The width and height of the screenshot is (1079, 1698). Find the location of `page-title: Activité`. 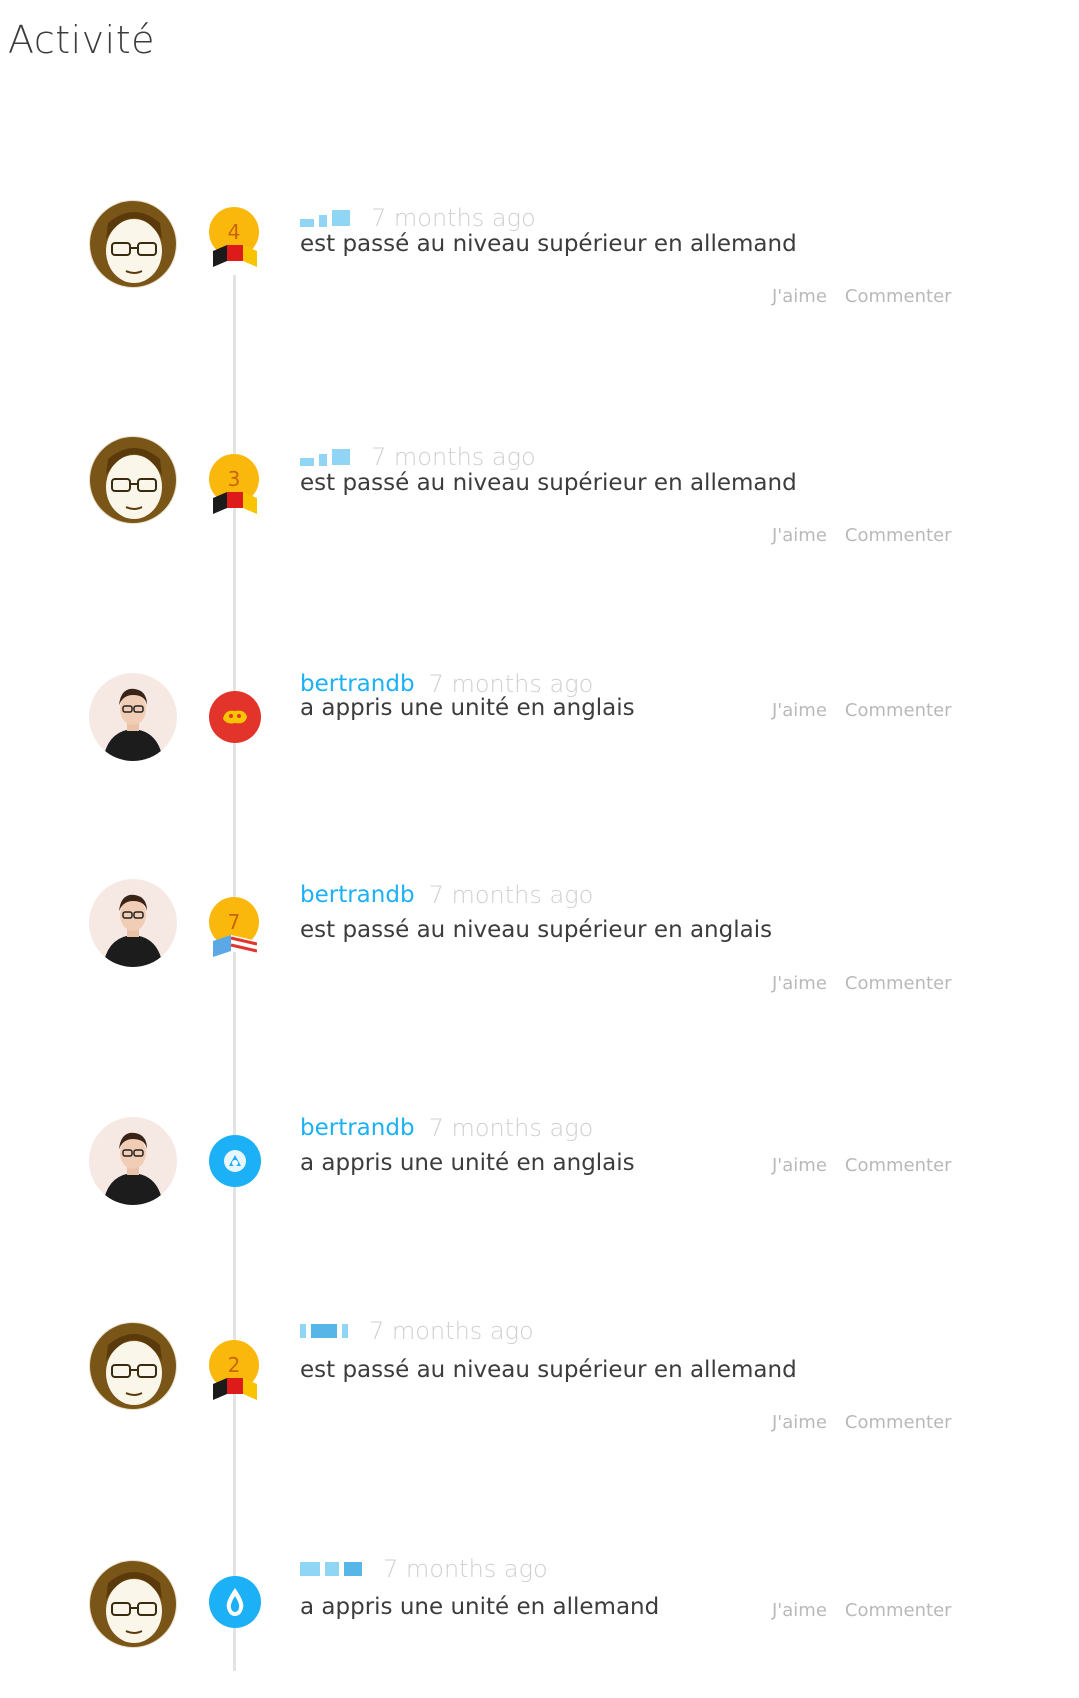

page-title: Activité is located at coordinates (82, 40).